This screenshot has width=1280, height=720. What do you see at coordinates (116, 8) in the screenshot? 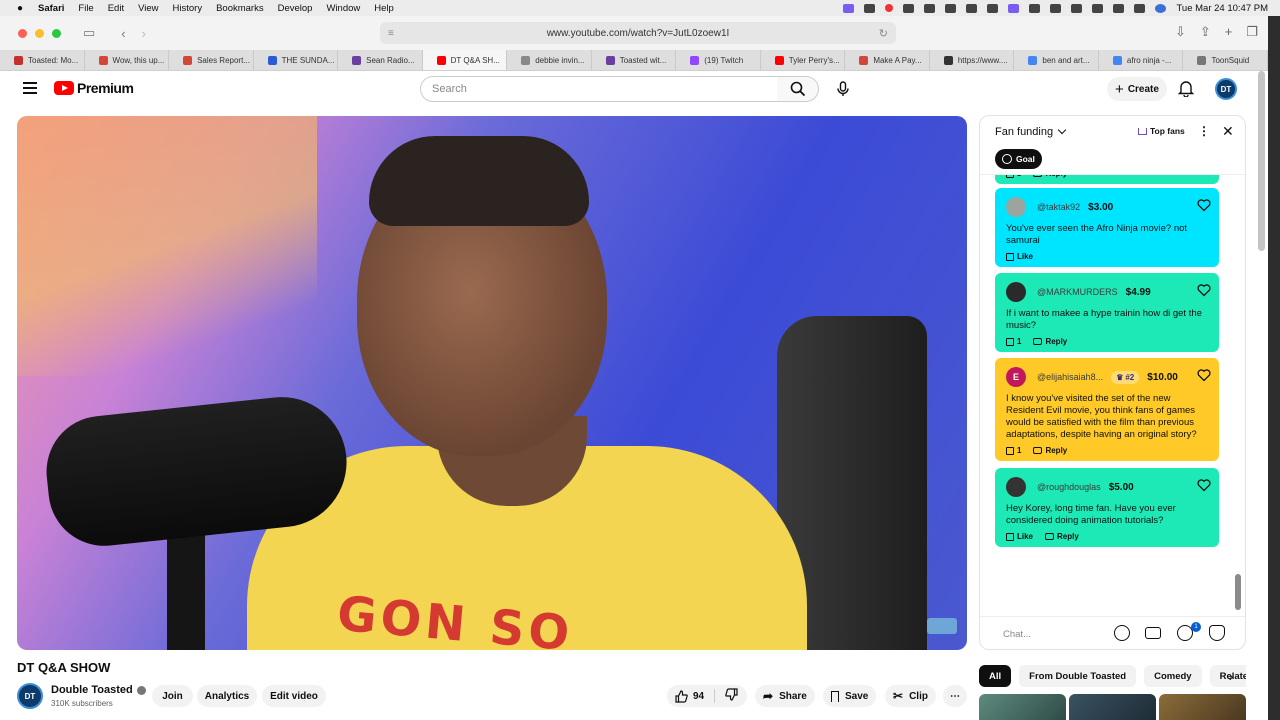
I see `menu-edit: Edit` at bounding box center [116, 8].